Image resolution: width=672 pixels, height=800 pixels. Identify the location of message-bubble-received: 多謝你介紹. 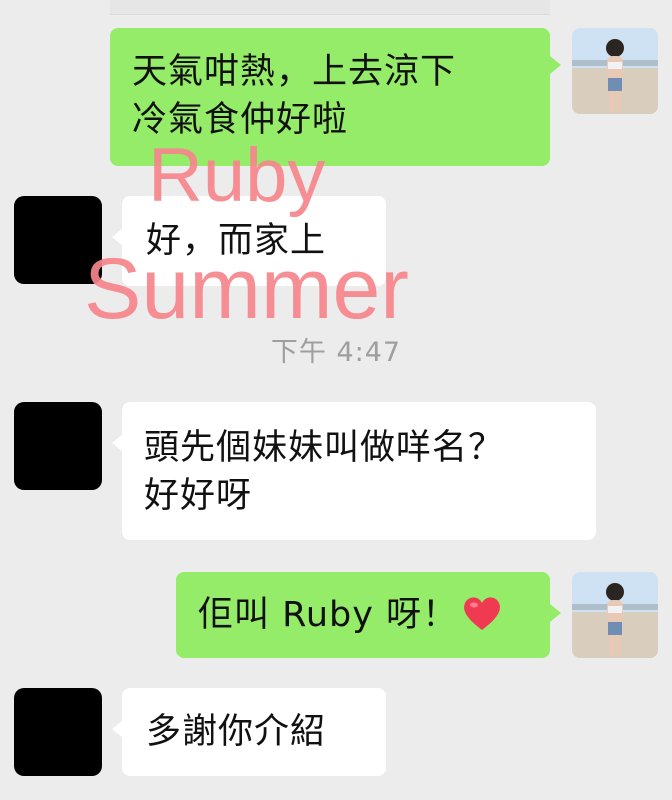
(254, 732).